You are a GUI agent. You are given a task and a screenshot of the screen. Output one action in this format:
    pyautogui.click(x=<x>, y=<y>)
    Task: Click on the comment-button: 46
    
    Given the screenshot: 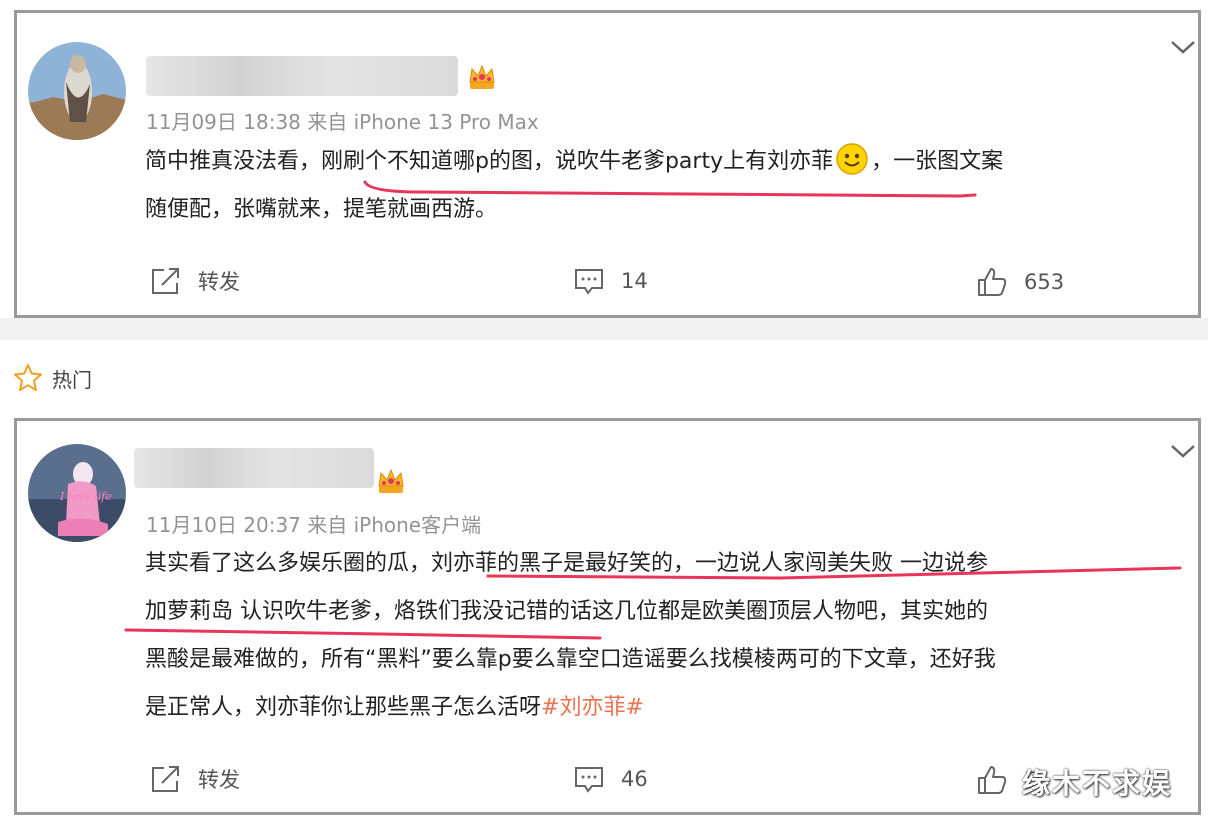 What is the action you would take?
    pyautogui.click(x=610, y=779)
    